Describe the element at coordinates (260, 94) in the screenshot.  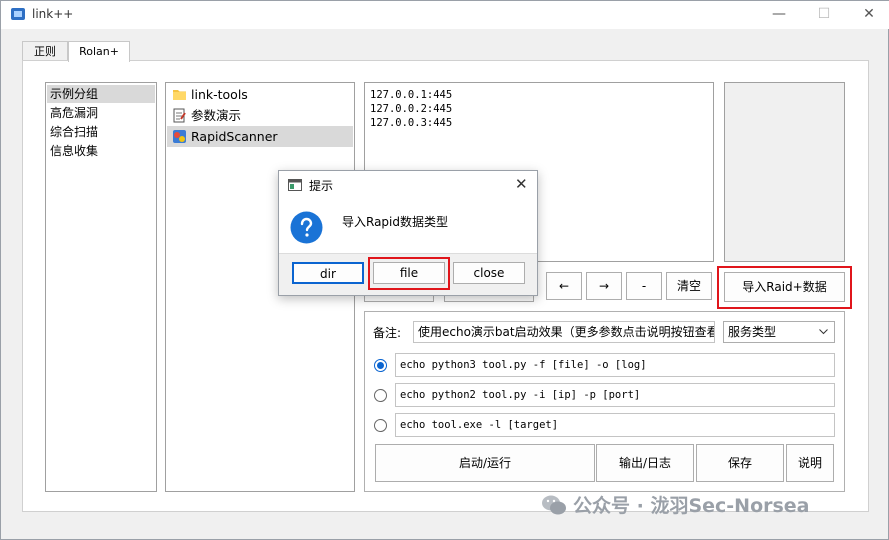
I see `tool-item-link-tools: link-tools` at that location.